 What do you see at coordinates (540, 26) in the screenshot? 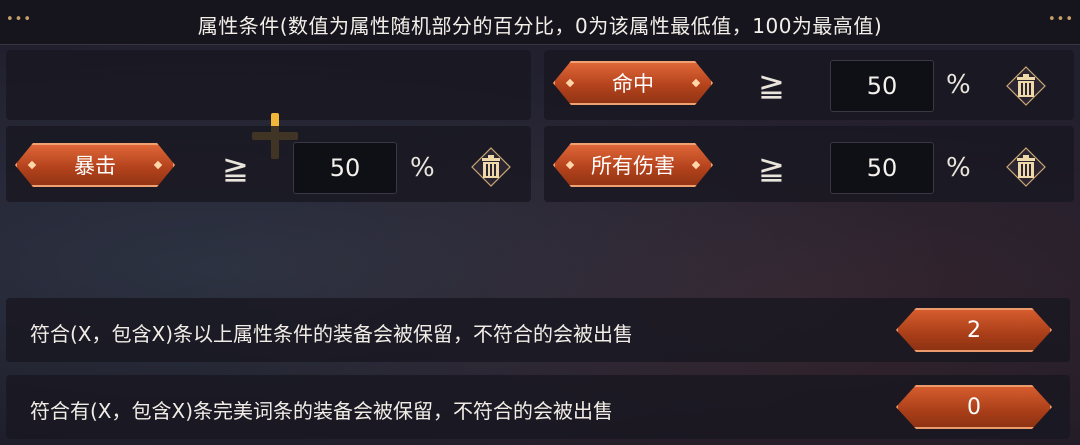
I see `page-title: 属性条件(数值为属性随机部分的百分比，0为该属性最低值，100为最高值)` at bounding box center [540, 26].